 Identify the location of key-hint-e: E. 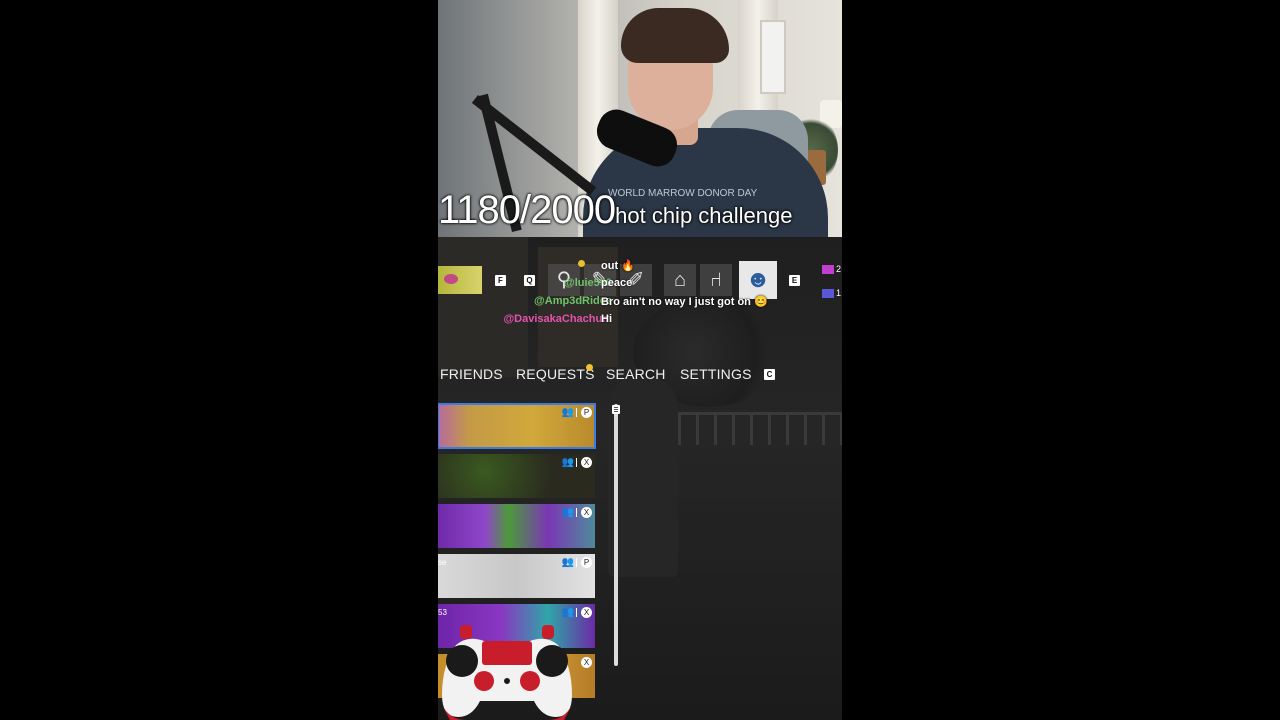
(794, 280).